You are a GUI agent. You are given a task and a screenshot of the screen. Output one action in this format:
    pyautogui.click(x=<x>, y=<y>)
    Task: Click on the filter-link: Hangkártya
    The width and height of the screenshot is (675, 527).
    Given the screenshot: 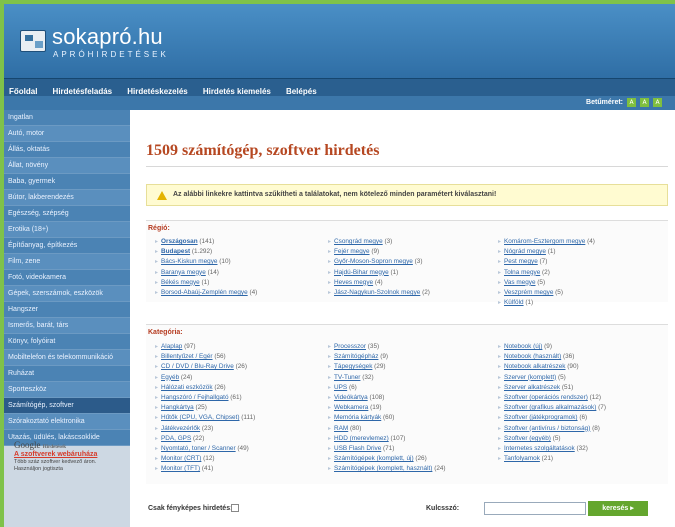 What is the action you would take?
    pyautogui.click(x=177, y=407)
    